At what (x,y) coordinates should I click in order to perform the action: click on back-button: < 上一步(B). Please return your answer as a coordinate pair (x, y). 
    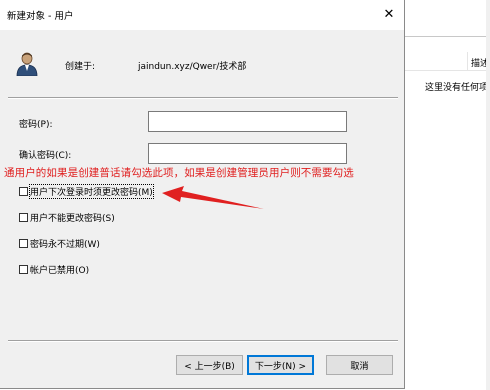
    Looking at the image, I should click on (209, 365).